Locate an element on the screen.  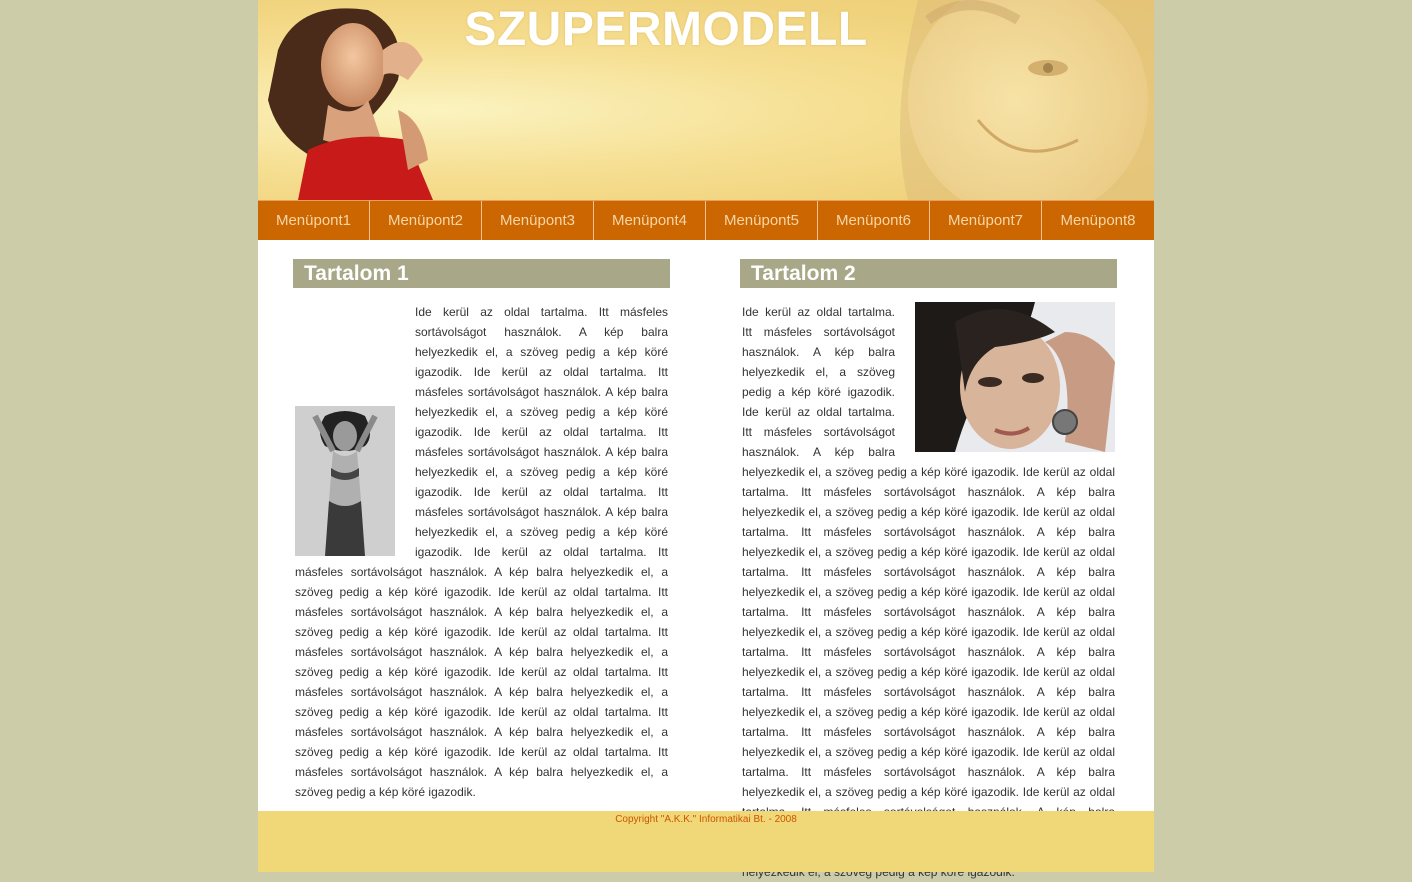
nav-item-menupont3: Menüpont3 is located at coordinates (538, 220).